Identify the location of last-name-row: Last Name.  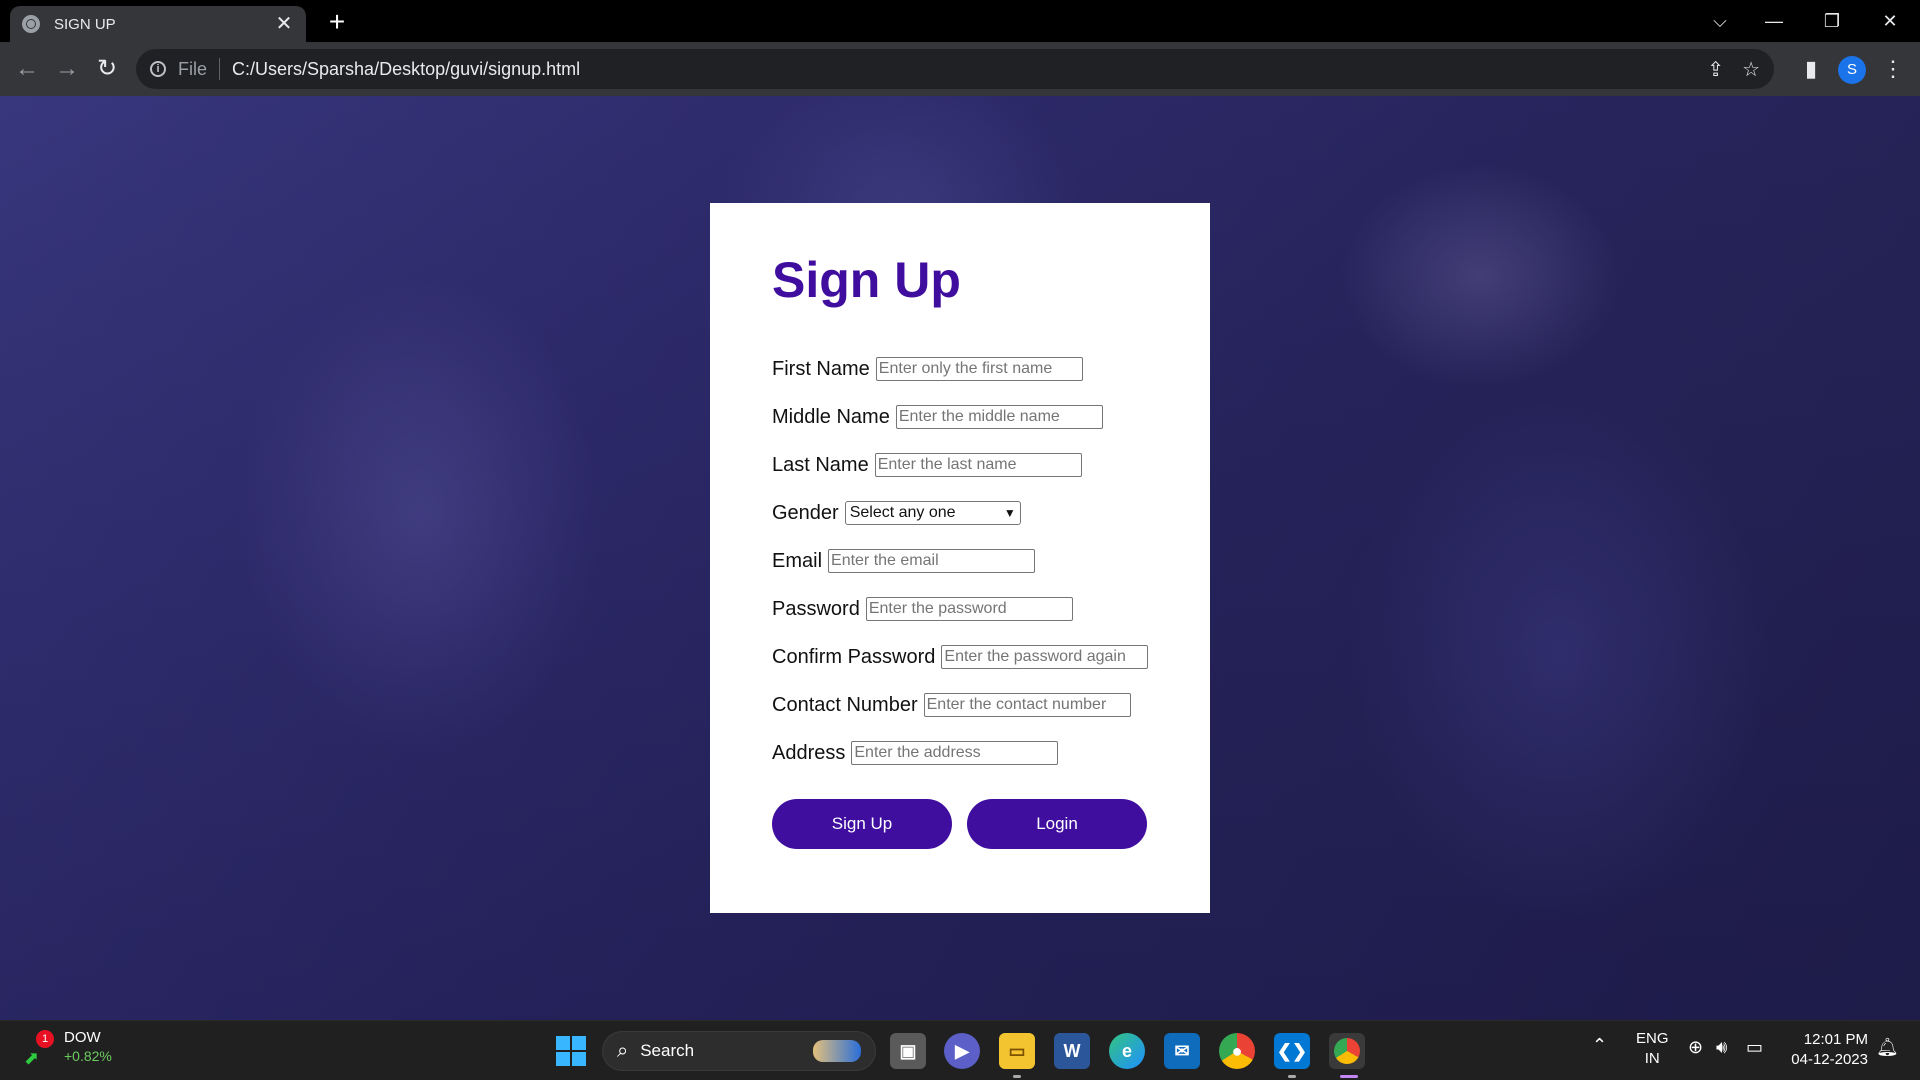
(960, 465).